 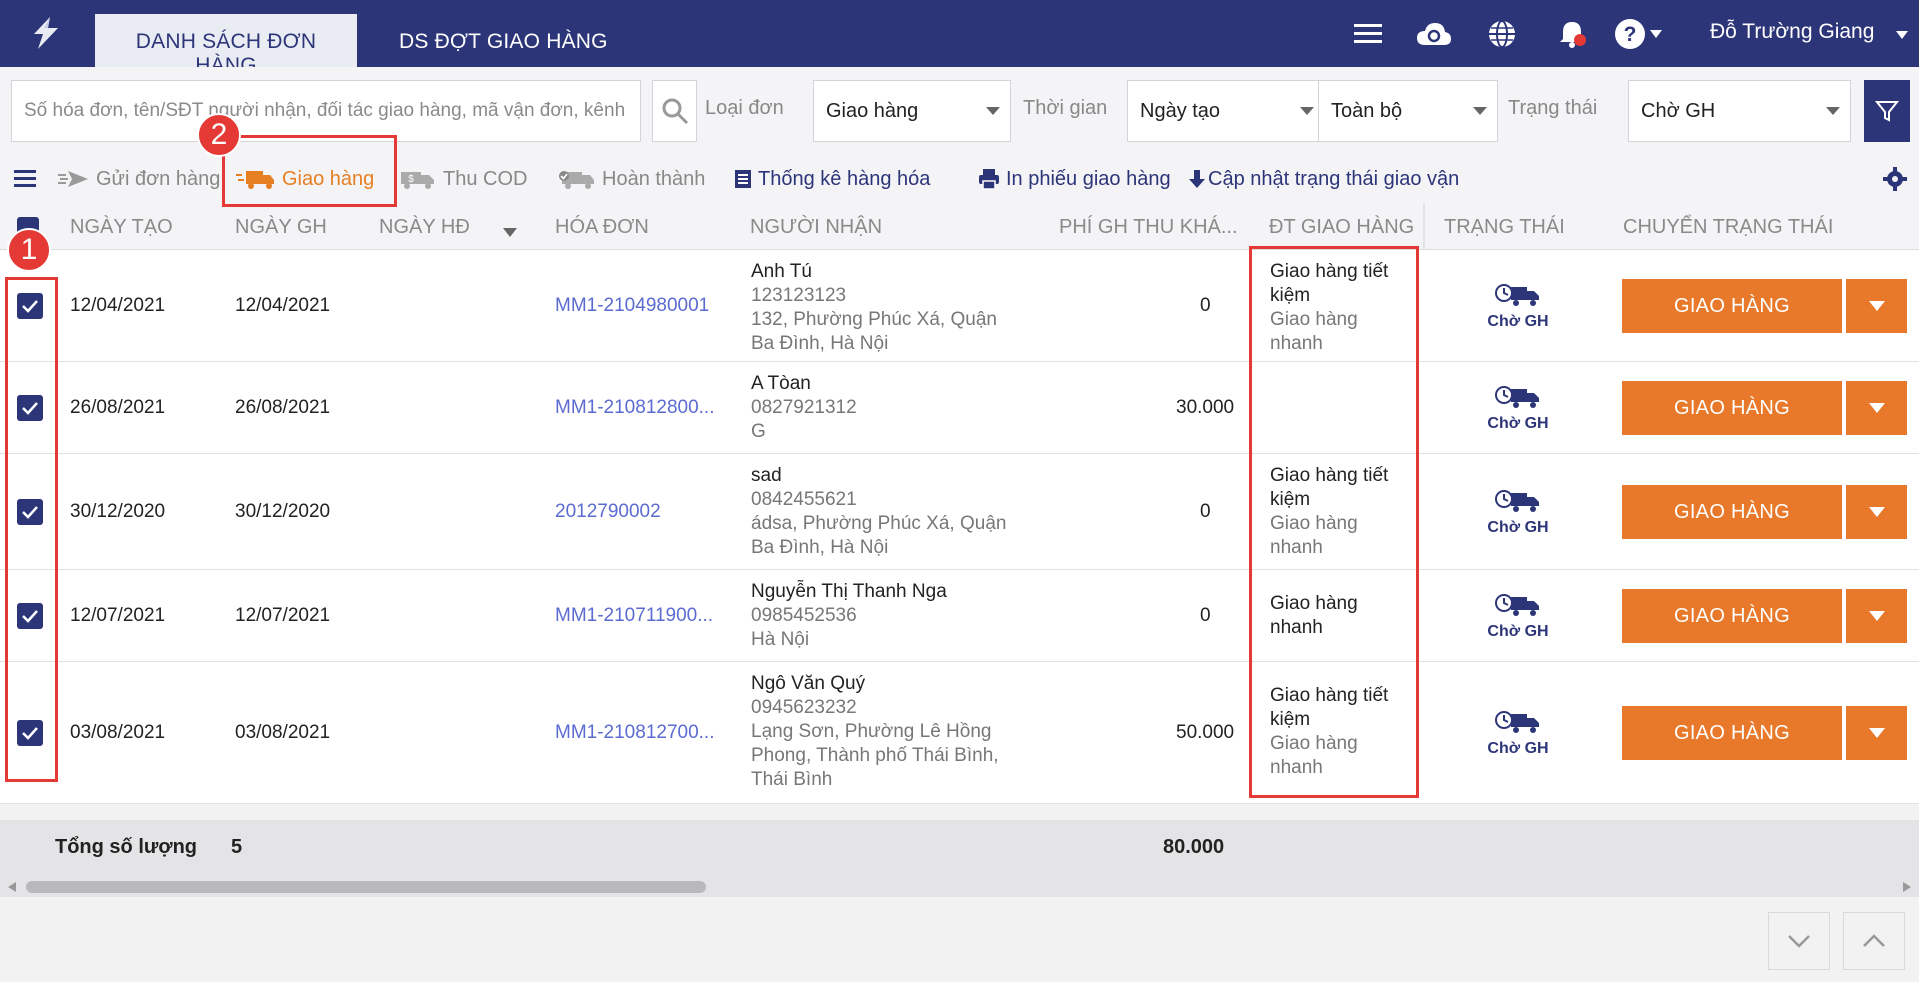 I want to click on order-type-value: Giao hàng, so click(x=872, y=110).